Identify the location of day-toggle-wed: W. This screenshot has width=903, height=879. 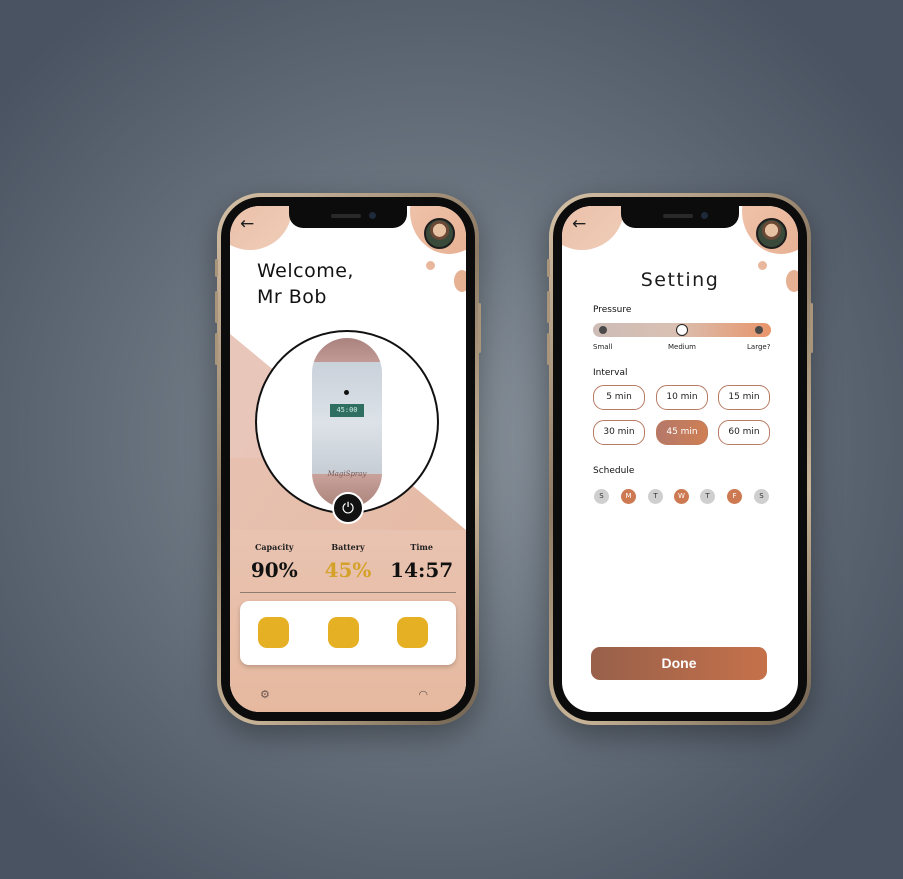
(681, 496).